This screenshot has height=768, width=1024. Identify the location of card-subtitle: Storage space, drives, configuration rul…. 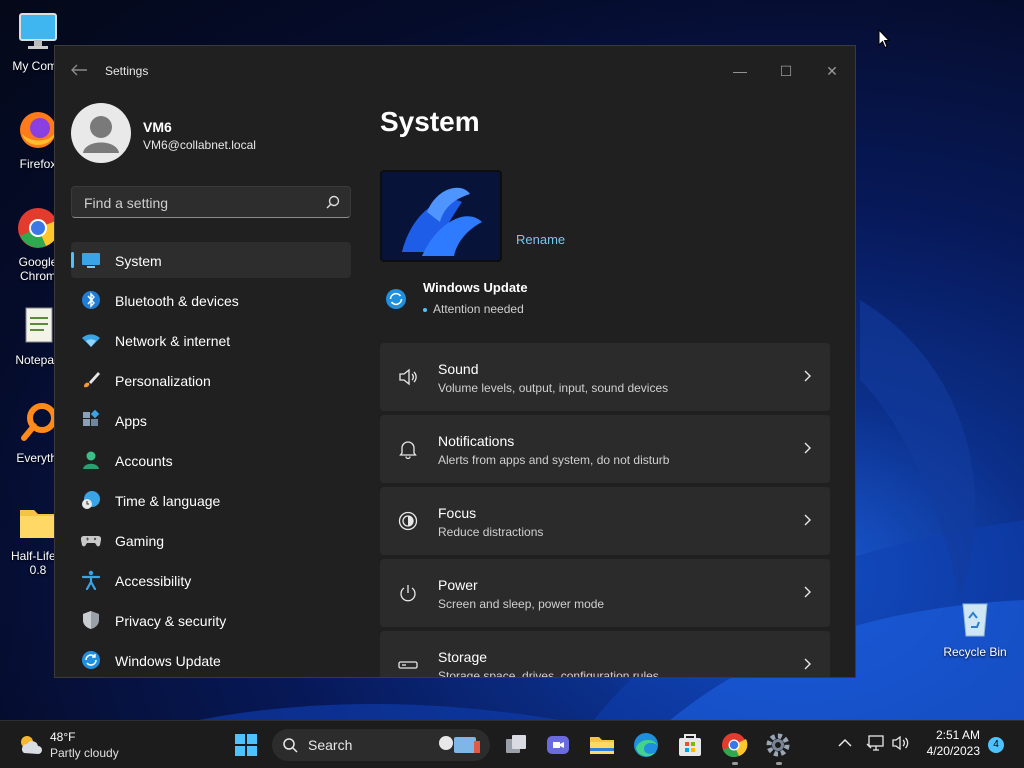
(548, 673).